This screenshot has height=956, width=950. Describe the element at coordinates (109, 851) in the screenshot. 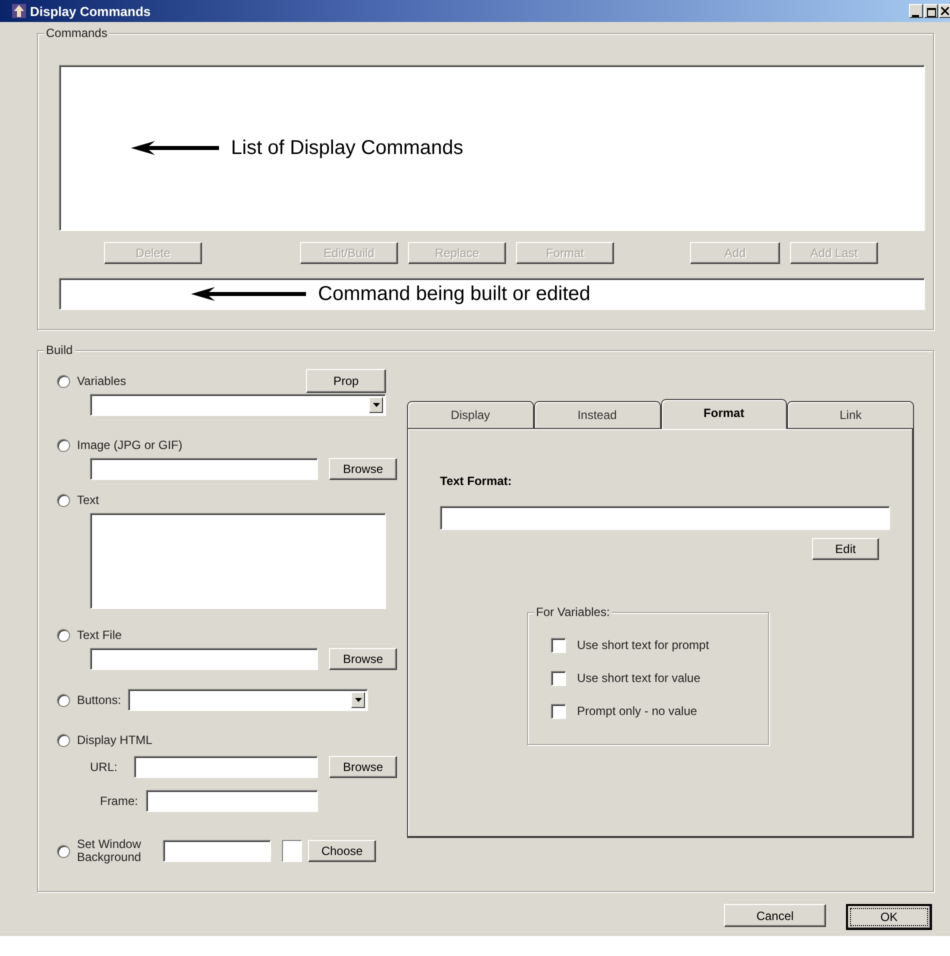

I see `option-label: Set Window Background` at that location.